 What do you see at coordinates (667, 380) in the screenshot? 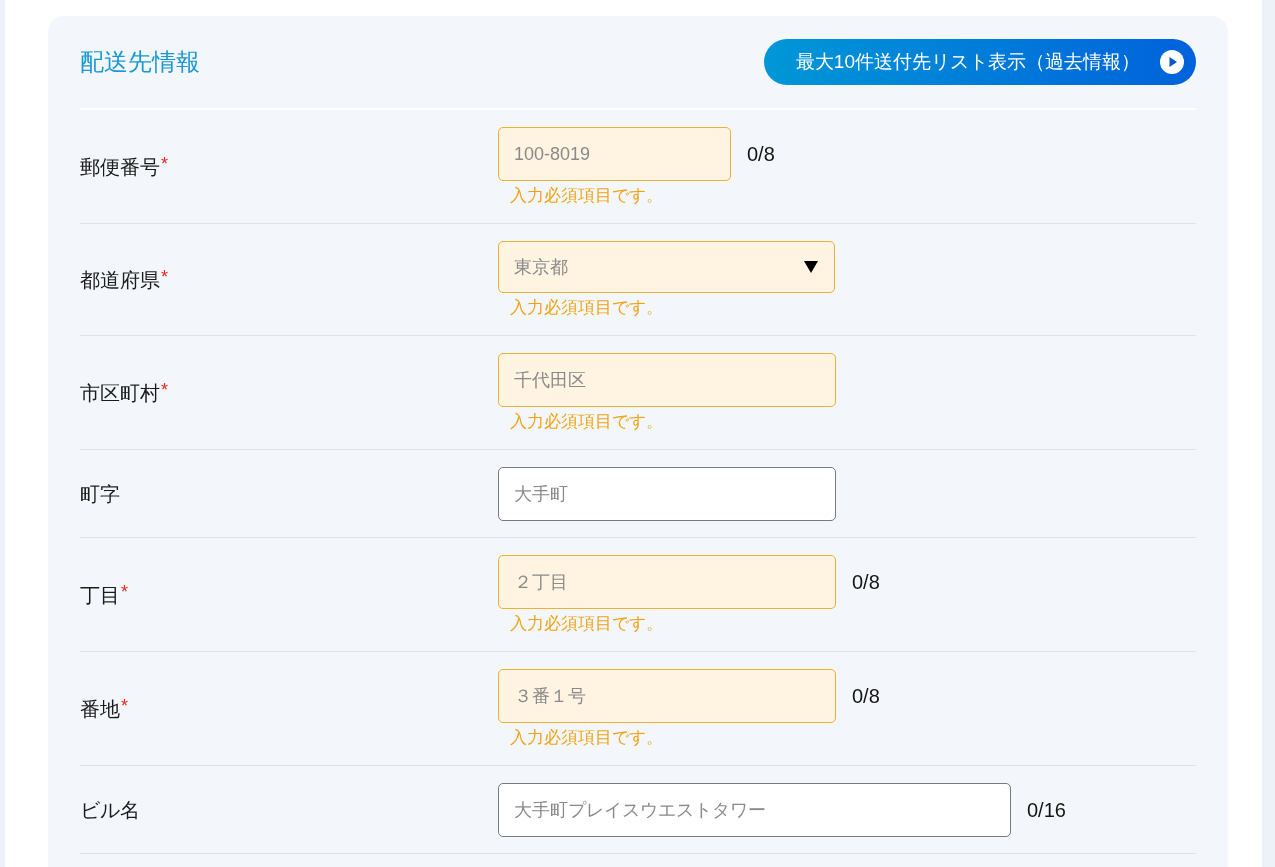
I see `text-input-field: 千代田区` at bounding box center [667, 380].